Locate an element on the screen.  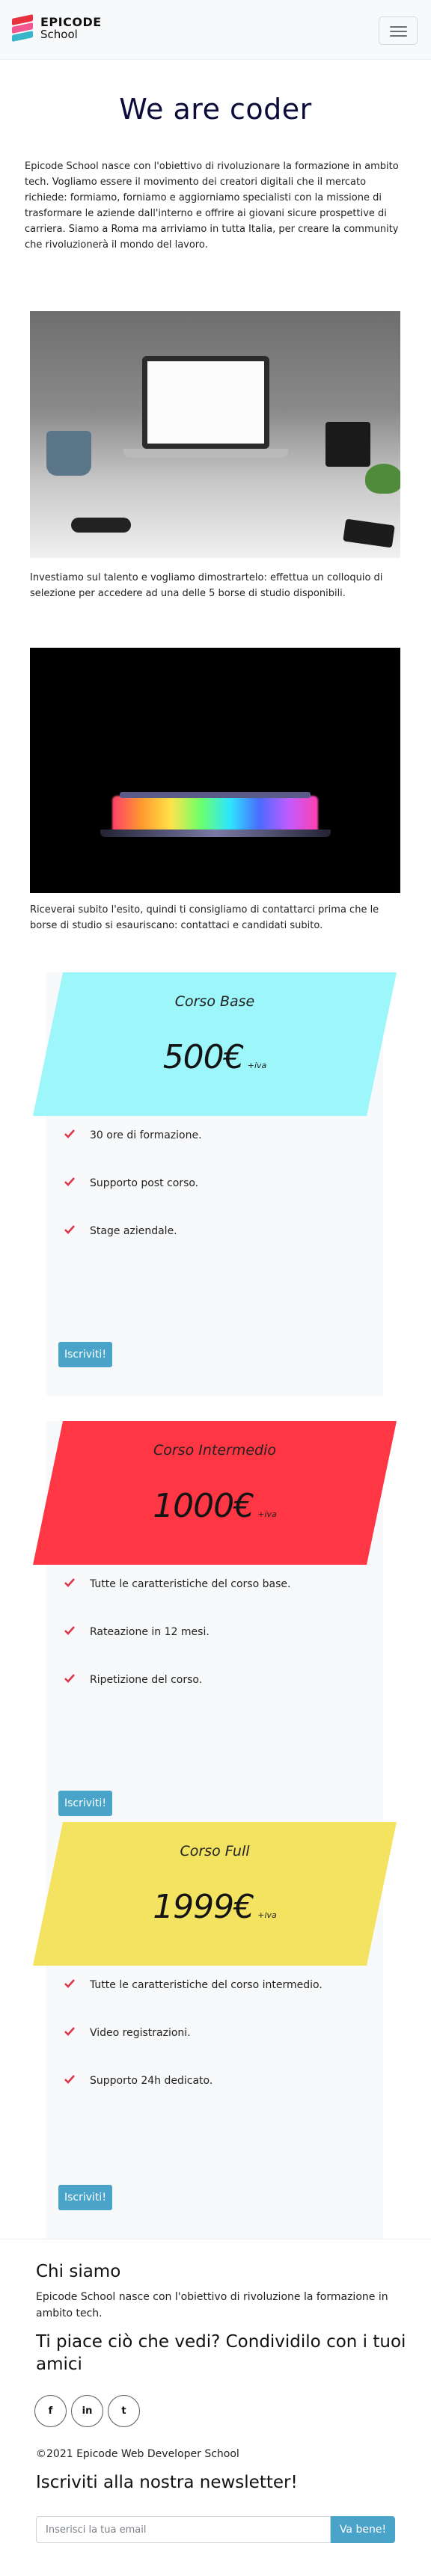
epicode-logo-icon is located at coordinates (23, 28).